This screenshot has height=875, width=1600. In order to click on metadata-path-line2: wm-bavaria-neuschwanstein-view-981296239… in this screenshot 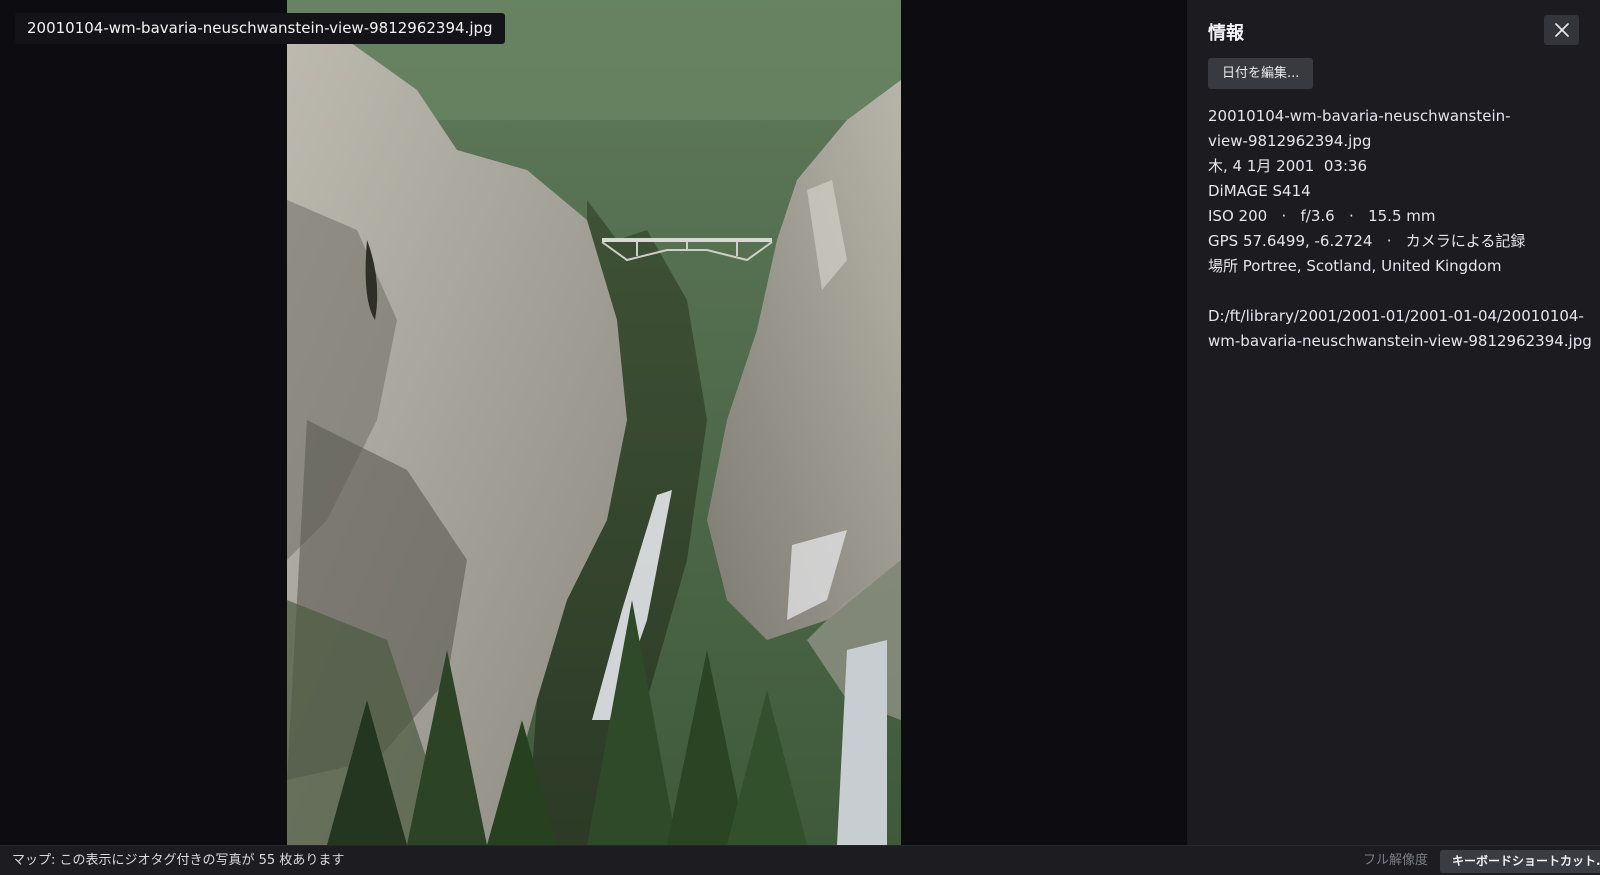, I will do `click(1400, 341)`.